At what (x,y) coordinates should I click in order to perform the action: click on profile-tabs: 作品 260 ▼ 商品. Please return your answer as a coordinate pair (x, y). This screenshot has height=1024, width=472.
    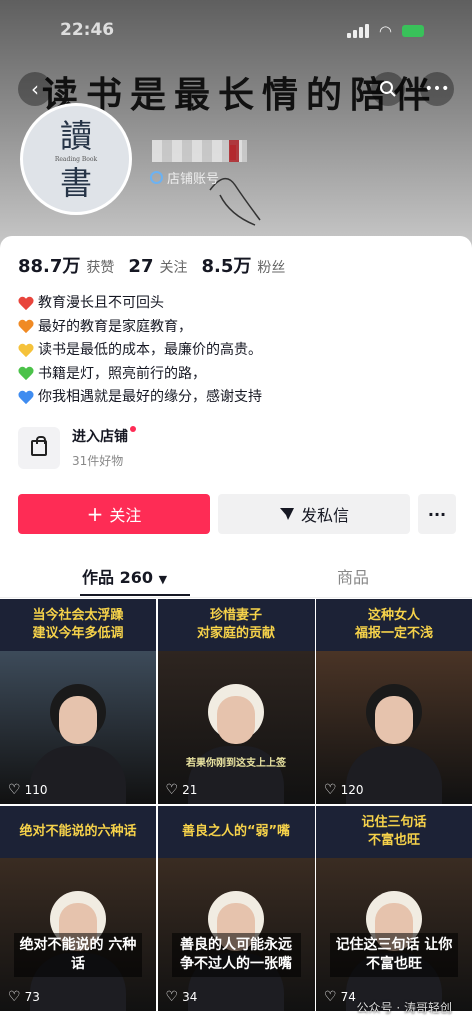
    Looking at the image, I should click on (236, 576).